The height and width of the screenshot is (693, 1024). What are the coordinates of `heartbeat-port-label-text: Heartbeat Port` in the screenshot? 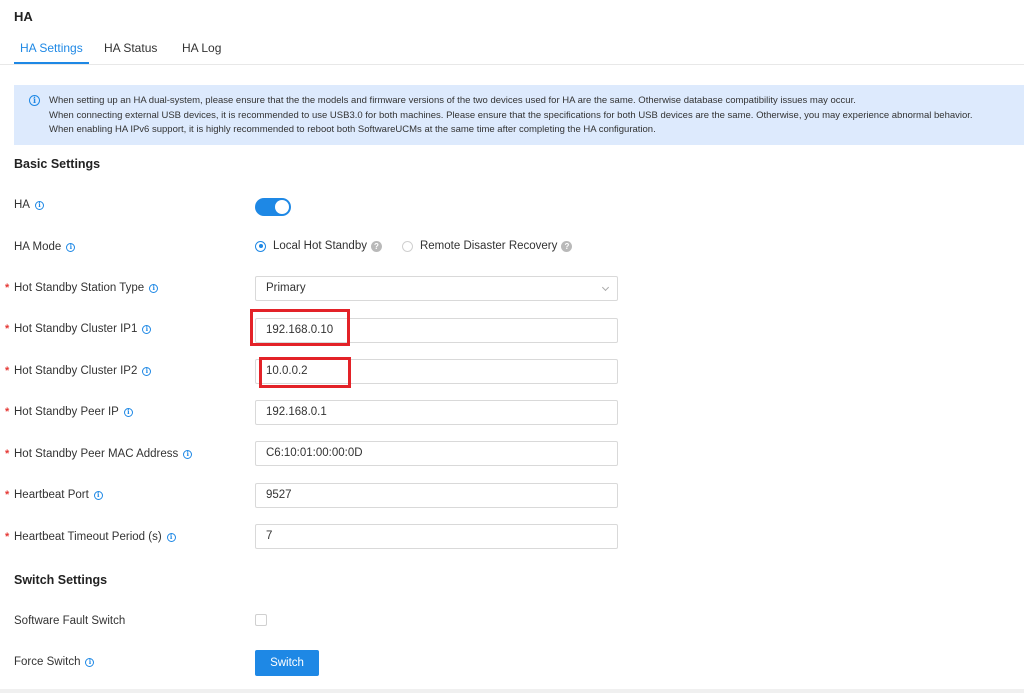 It's located at (51, 495).